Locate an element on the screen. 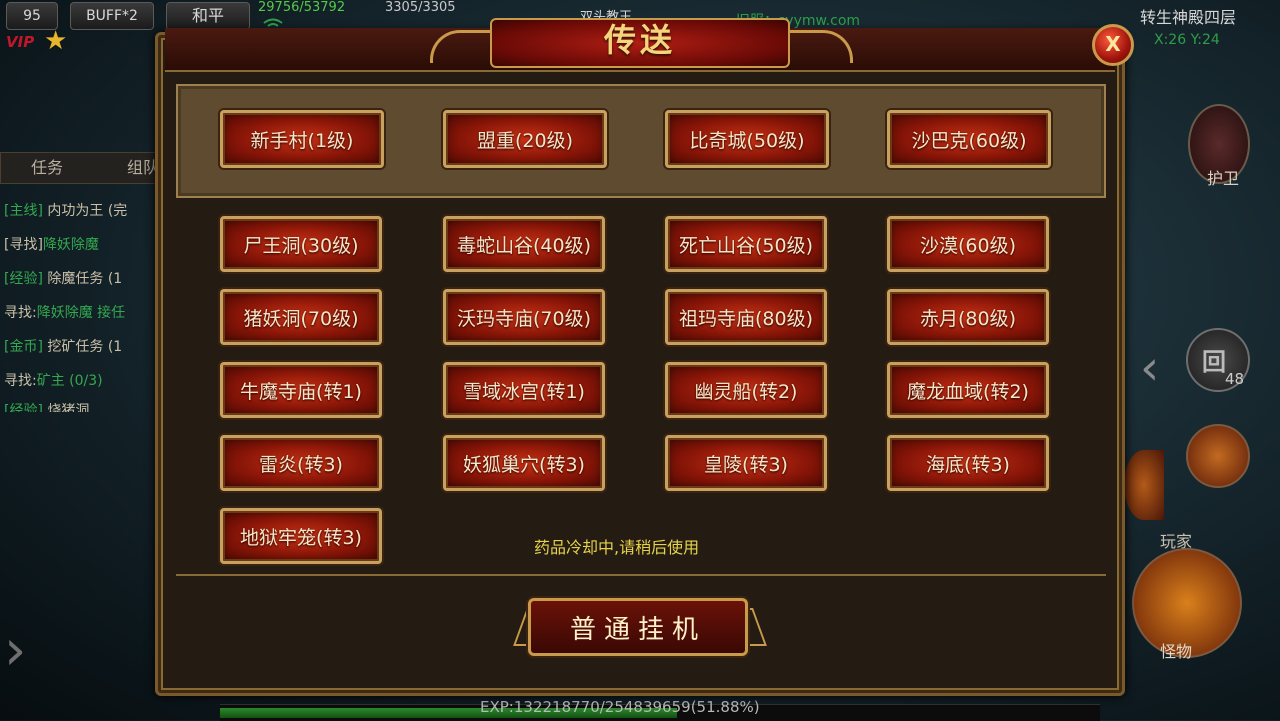 The image size is (1280, 721). destination-button: 地狱牢笼(转3) is located at coordinates (301, 536).